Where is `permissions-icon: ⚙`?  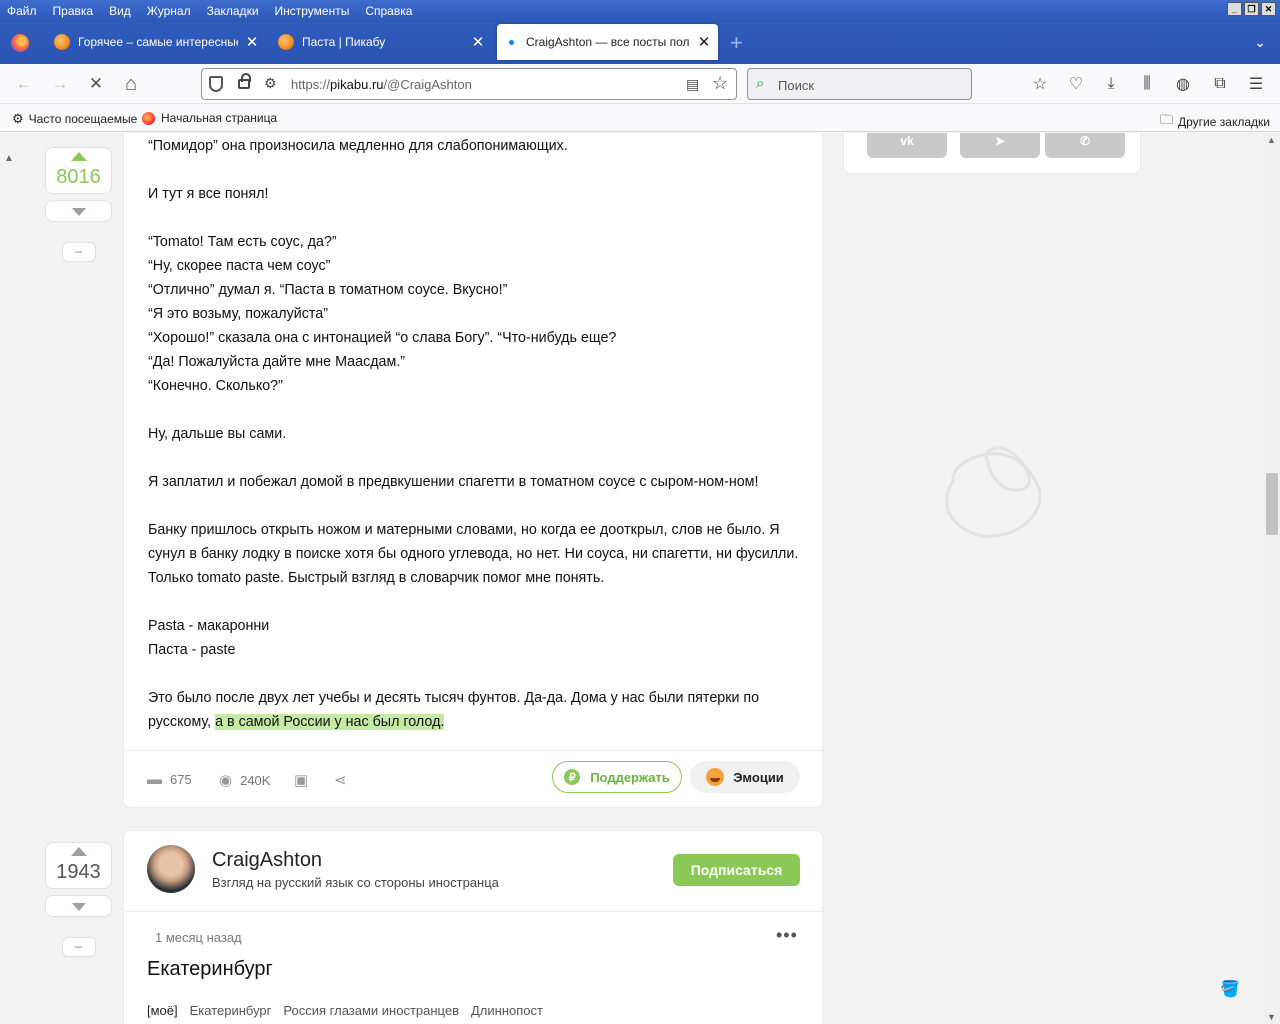
permissions-icon: ⚙ is located at coordinates (270, 83).